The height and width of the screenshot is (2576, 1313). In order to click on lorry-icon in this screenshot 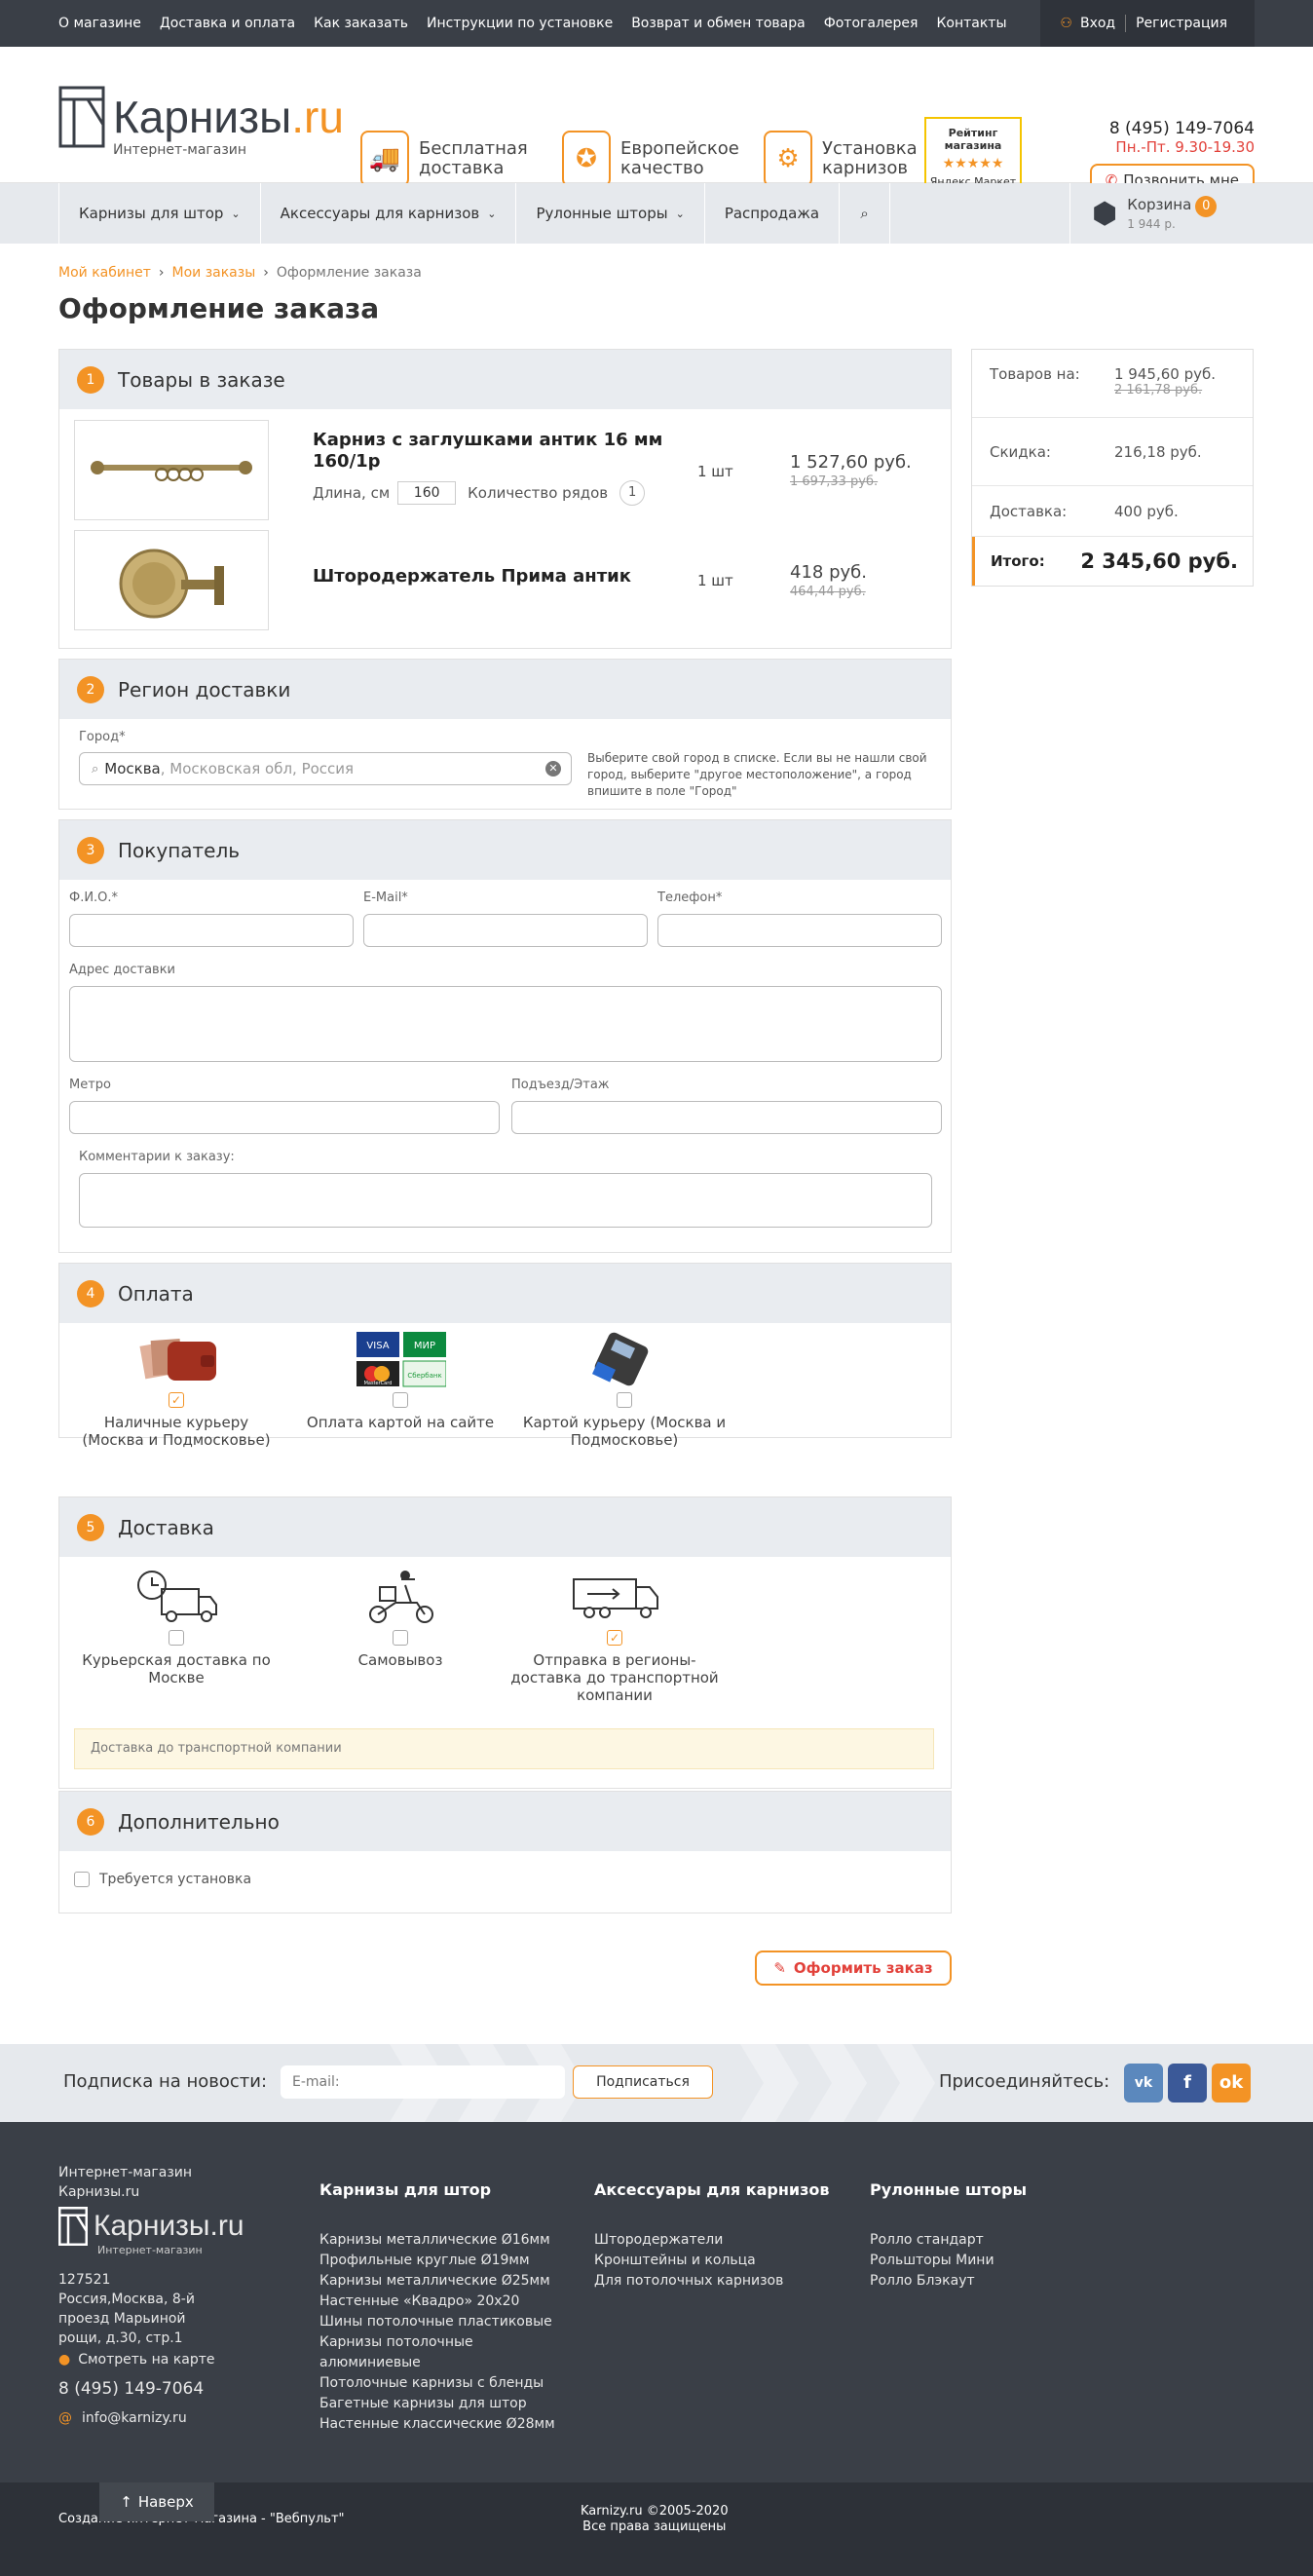, I will do `click(615, 1598)`.